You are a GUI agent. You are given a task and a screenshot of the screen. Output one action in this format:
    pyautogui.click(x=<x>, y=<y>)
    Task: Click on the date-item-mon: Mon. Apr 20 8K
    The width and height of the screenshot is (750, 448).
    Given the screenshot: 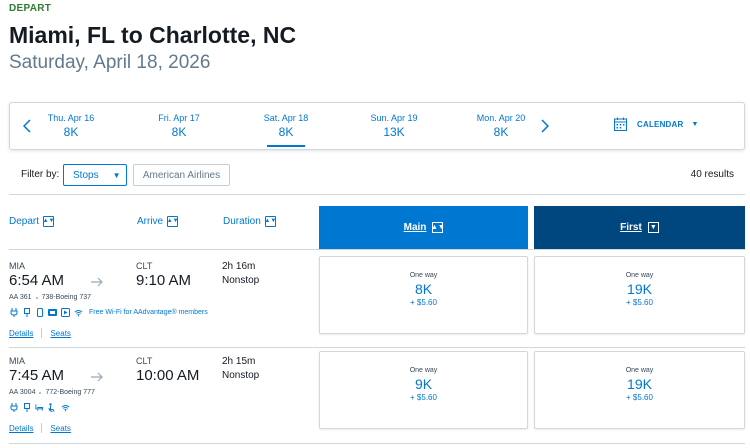 What is the action you would take?
    pyautogui.click(x=501, y=126)
    